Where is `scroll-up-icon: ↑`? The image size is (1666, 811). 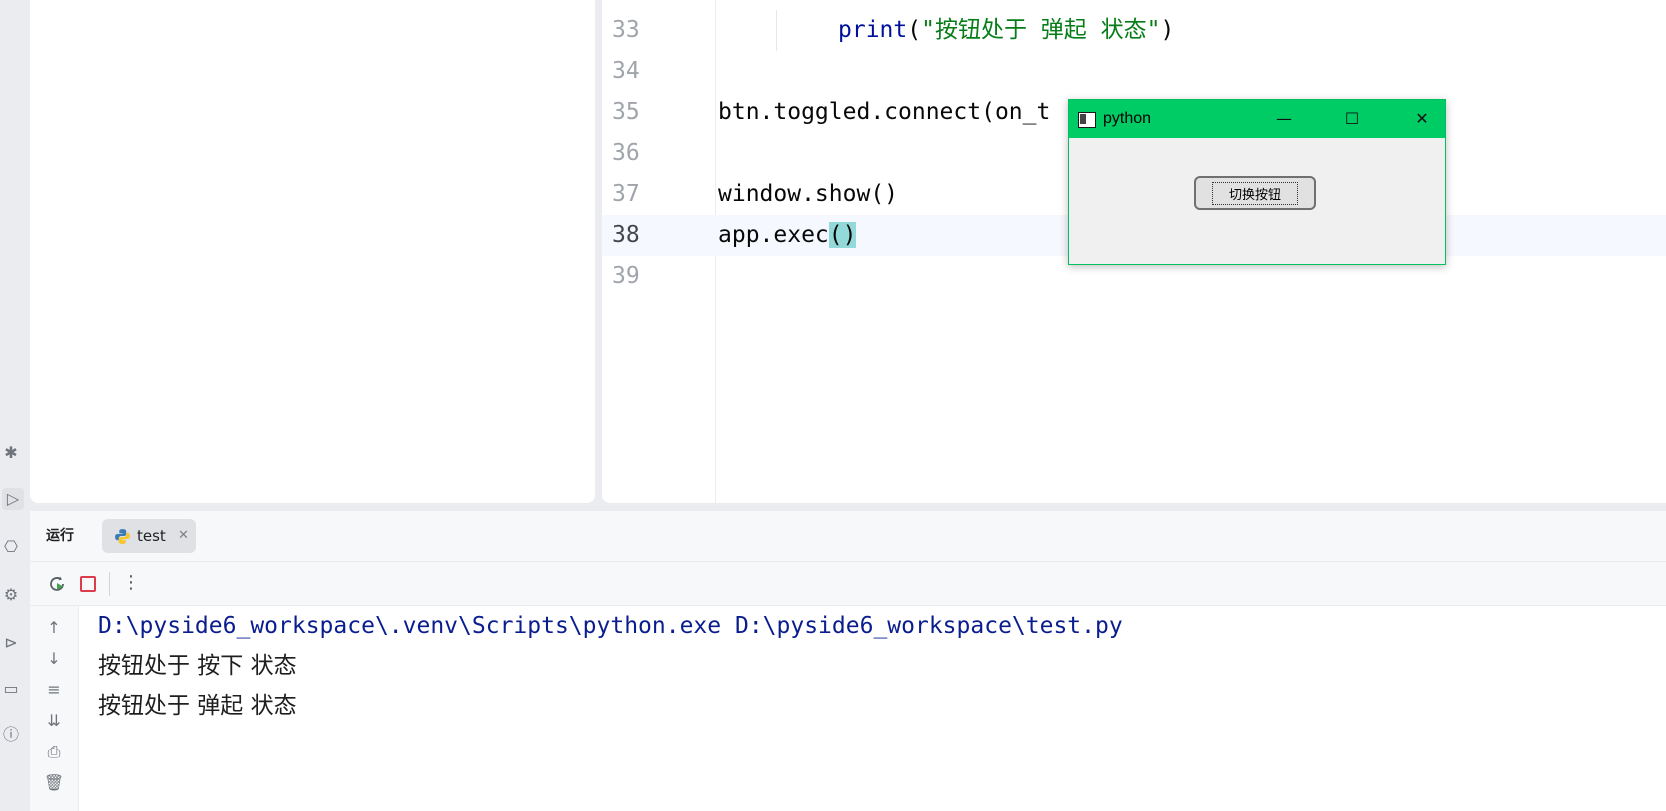
scroll-up-icon: ↑ is located at coordinates (54, 628).